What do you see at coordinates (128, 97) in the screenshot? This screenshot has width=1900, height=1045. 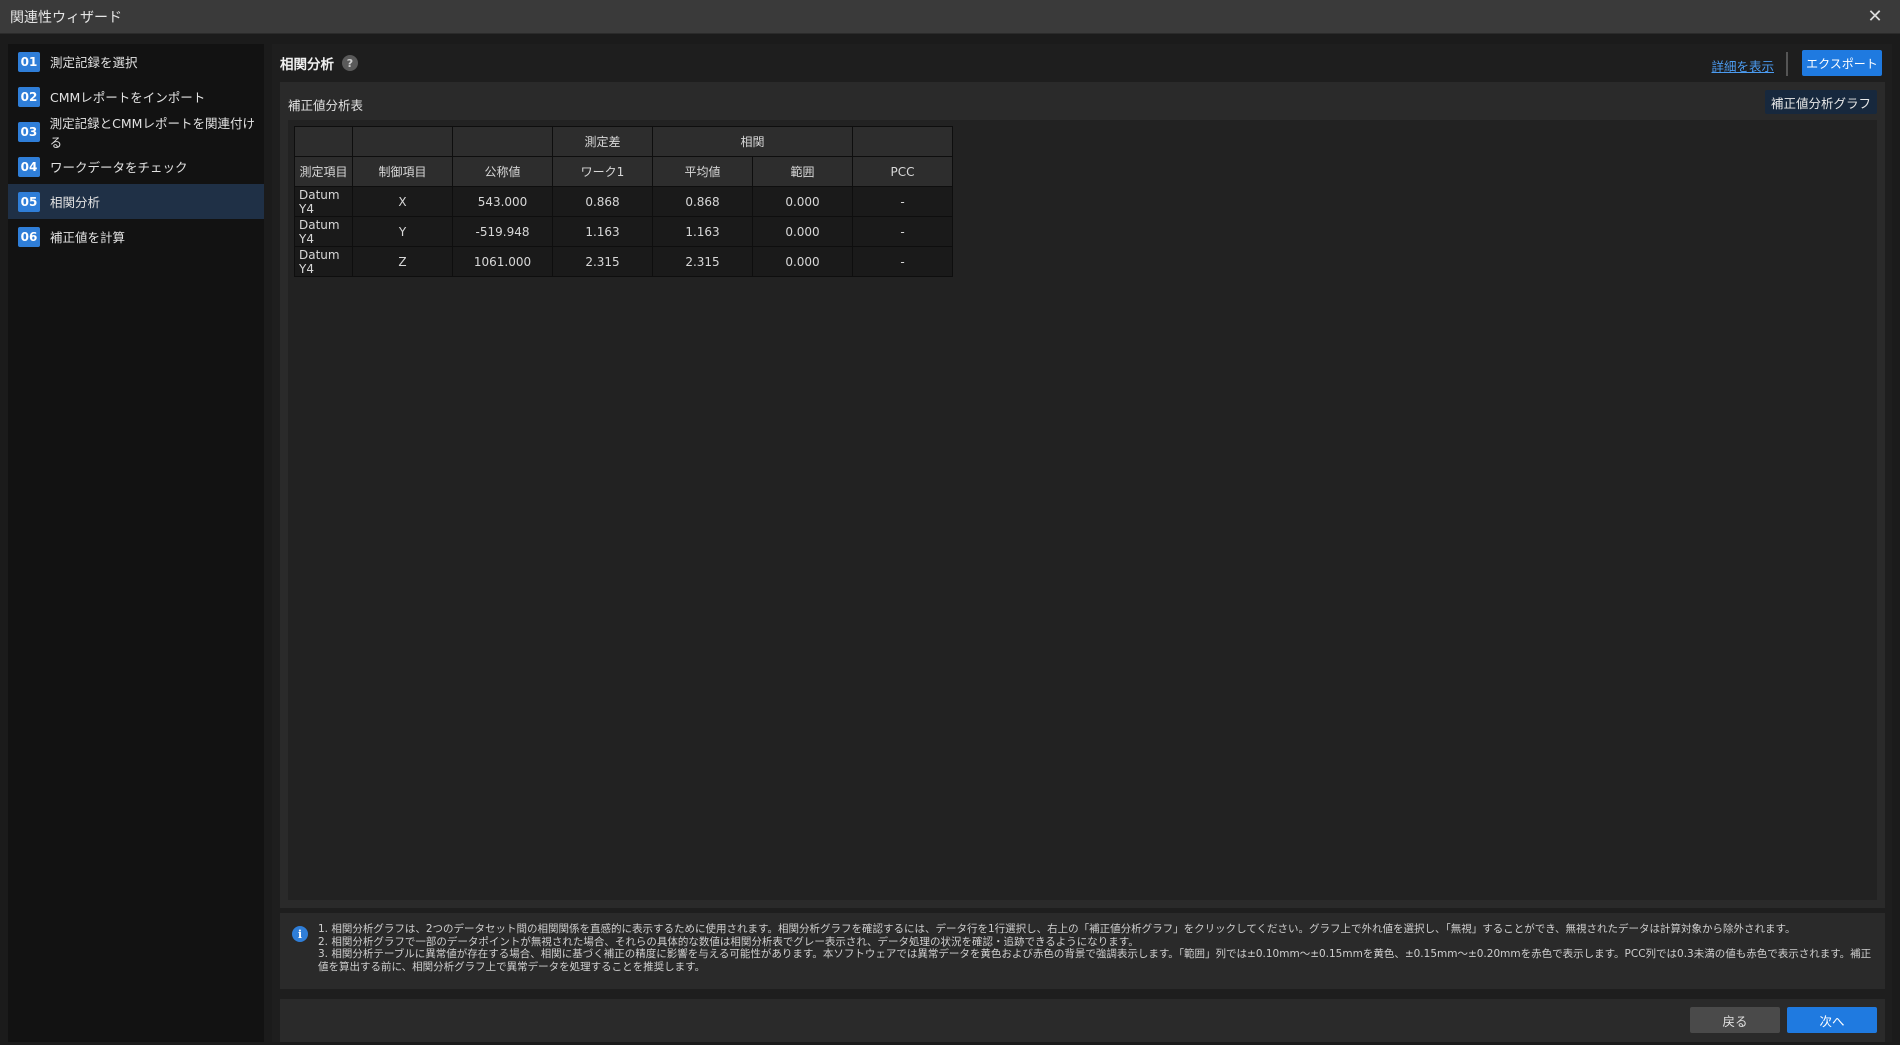 I see `step-label: CMMレポートをインポート` at bounding box center [128, 97].